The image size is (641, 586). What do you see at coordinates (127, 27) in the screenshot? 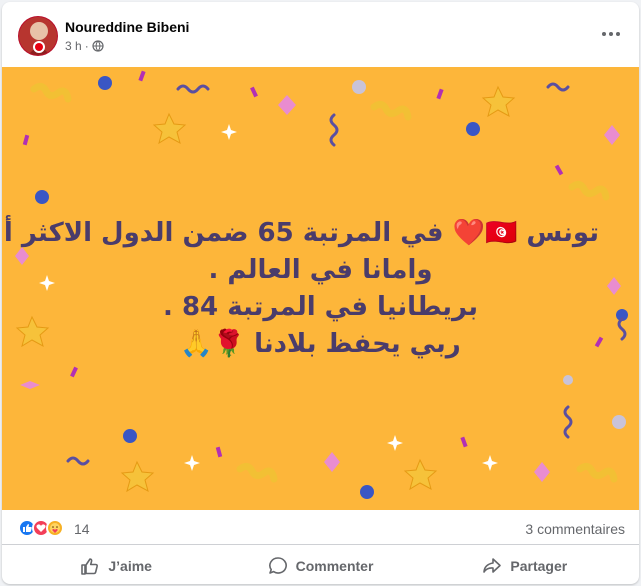
I see `author-name: Noureddine Bibeni` at bounding box center [127, 27].